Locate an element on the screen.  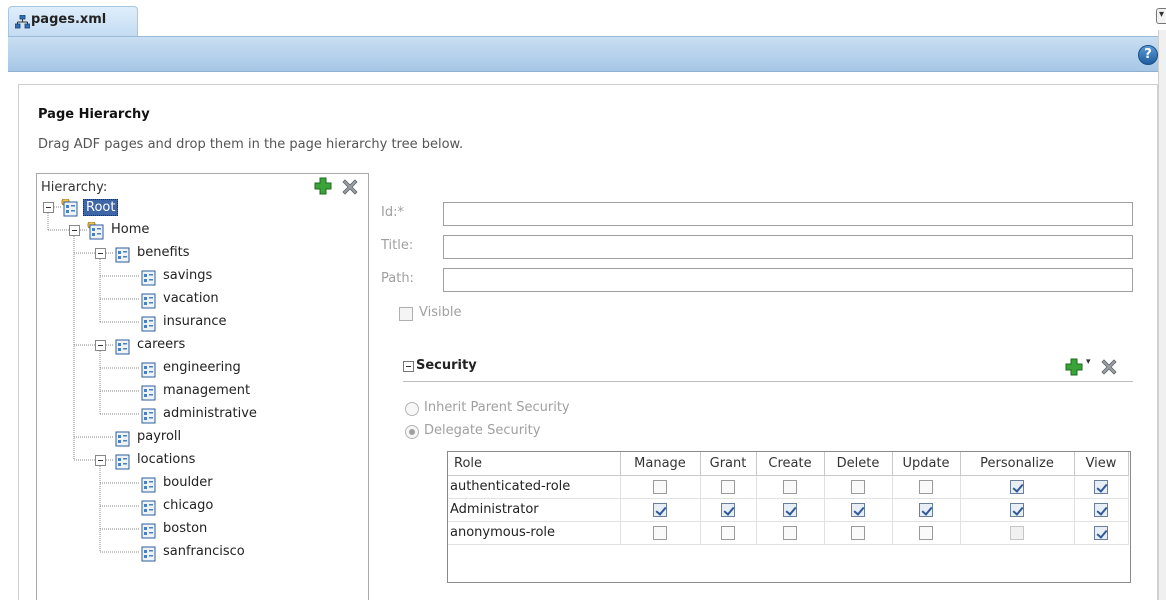
table-row: anonymous-role is located at coordinates (788, 533).